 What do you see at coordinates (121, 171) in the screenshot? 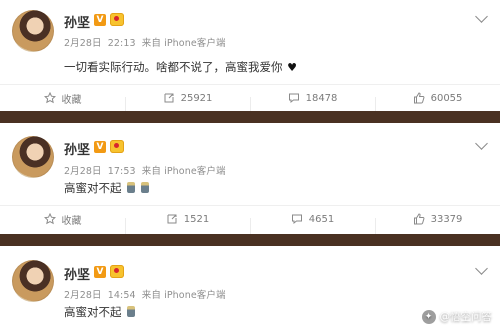
I see `post-time: 17:53` at bounding box center [121, 171].